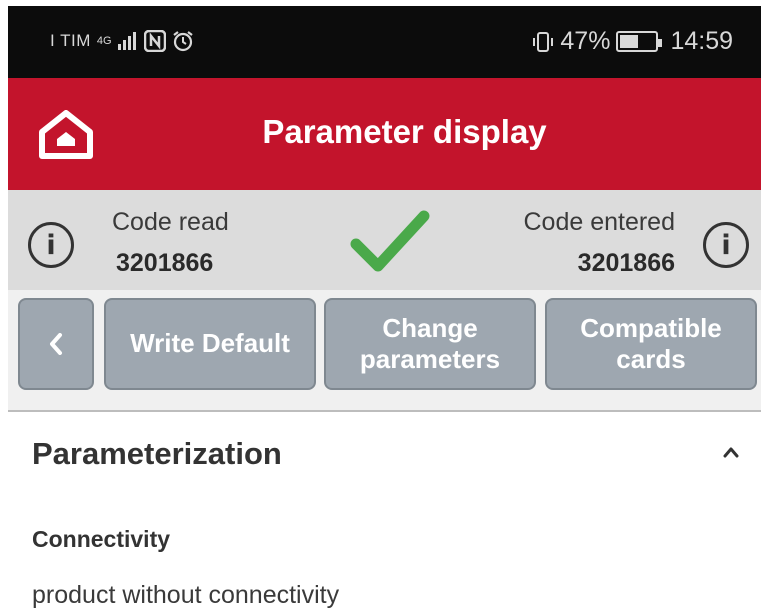  What do you see at coordinates (154, 41) in the screenshot?
I see `nfc-icon` at bounding box center [154, 41].